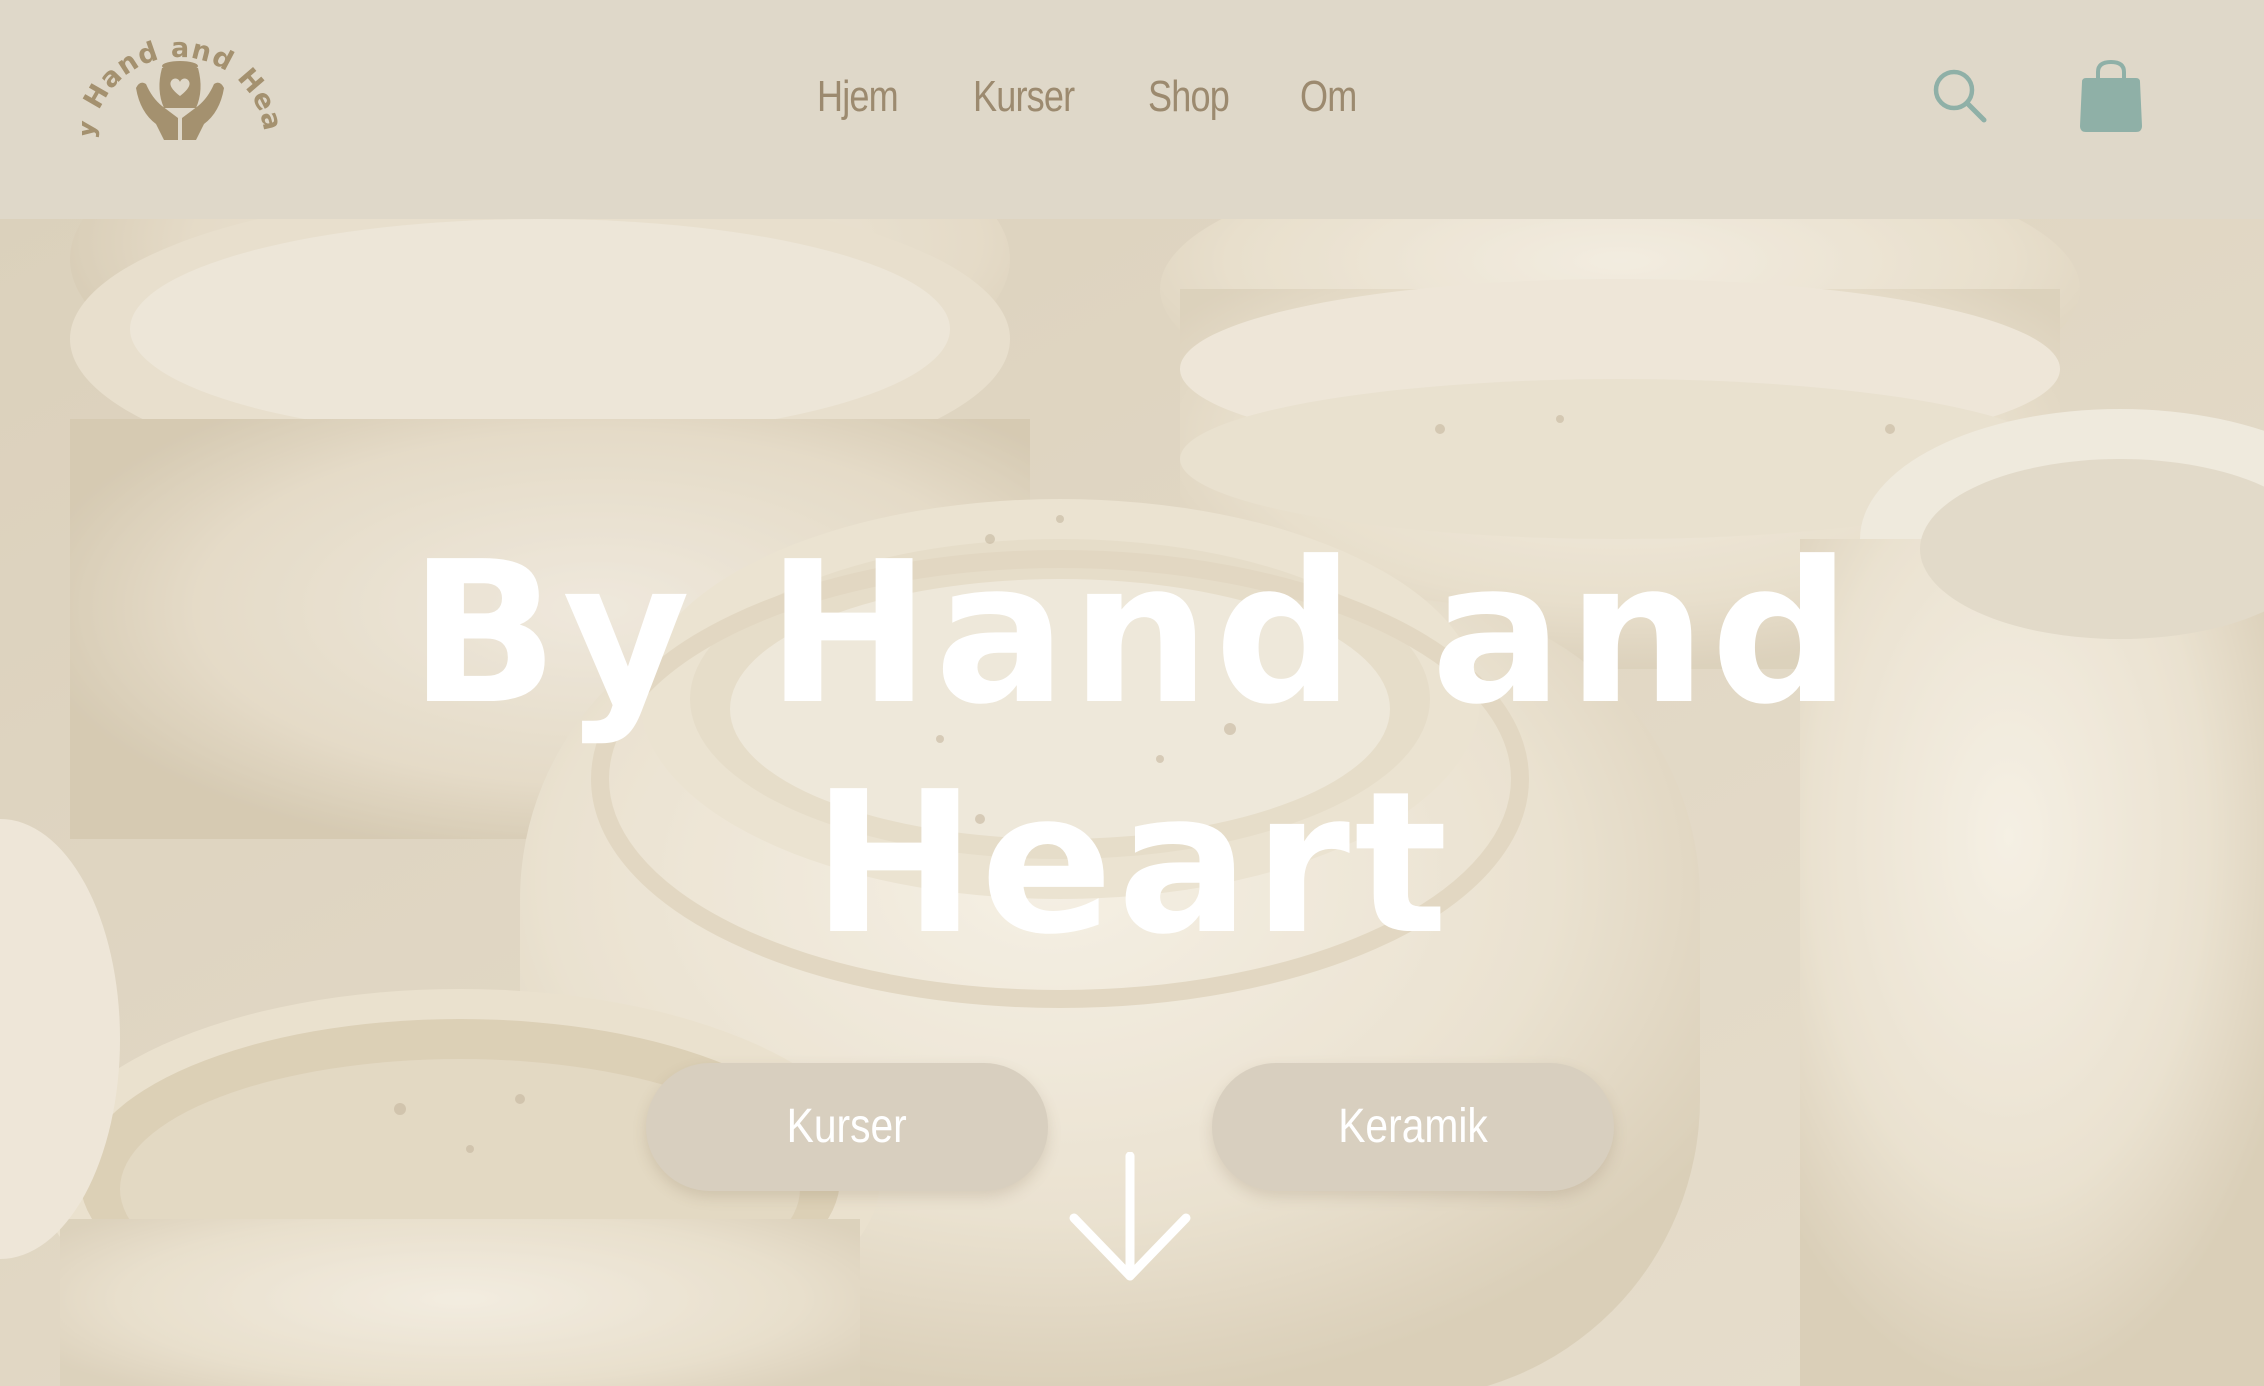 The image size is (2264, 1386). What do you see at coordinates (1189, 97) in the screenshot?
I see `nav-item-shop: Shop` at bounding box center [1189, 97].